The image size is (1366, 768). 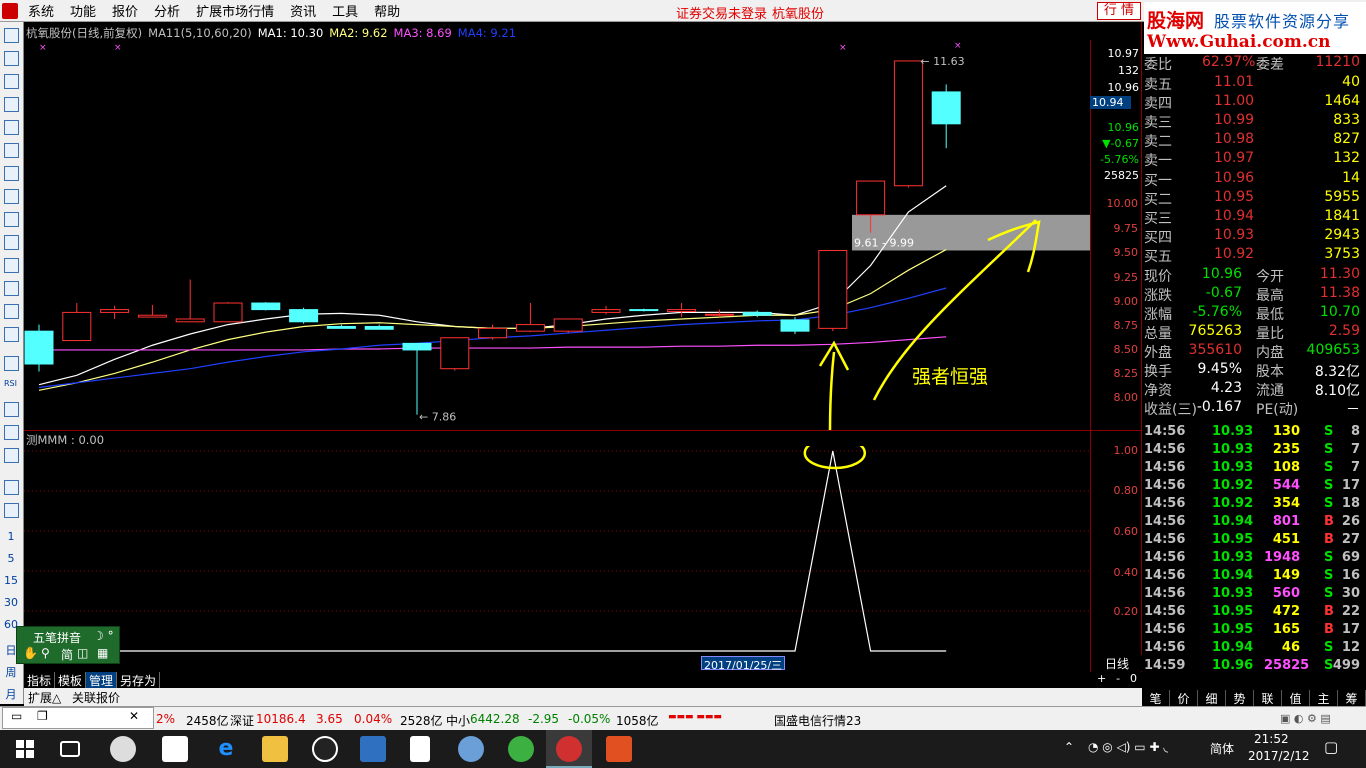 What do you see at coordinates (11, 363) in the screenshot?
I see `wave-icon` at bounding box center [11, 363].